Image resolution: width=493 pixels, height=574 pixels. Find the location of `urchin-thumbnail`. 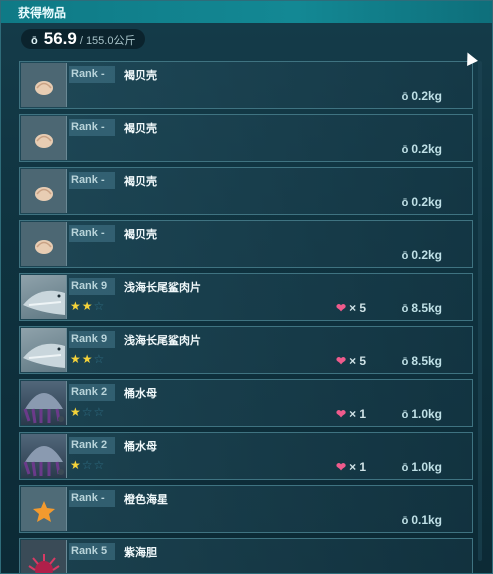

urchin-thumbnail is located at coordinates (44, 556).